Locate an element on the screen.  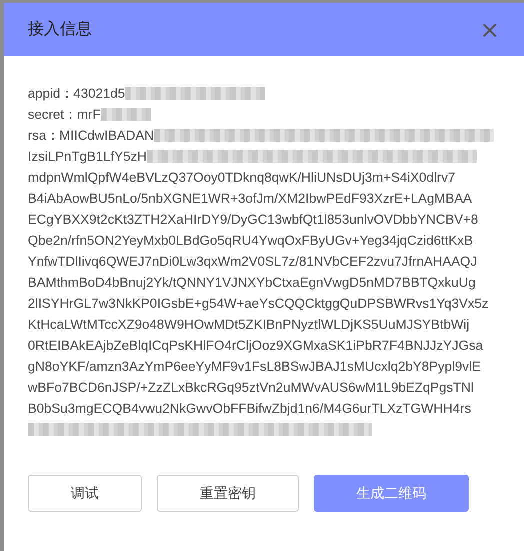
key-text-line: gN8oYKF/amzn3AzYmP6eeYyMF9v1FsL8BSwJBAJ1sMUcxlq2bY8Pypl9vlE is located at coordinates (255, 366).